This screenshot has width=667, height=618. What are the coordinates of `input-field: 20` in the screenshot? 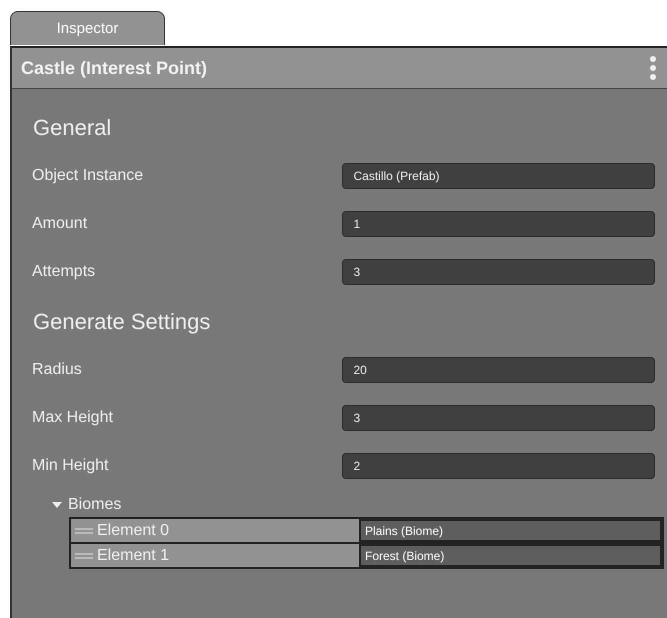 It's located at (498, 370).